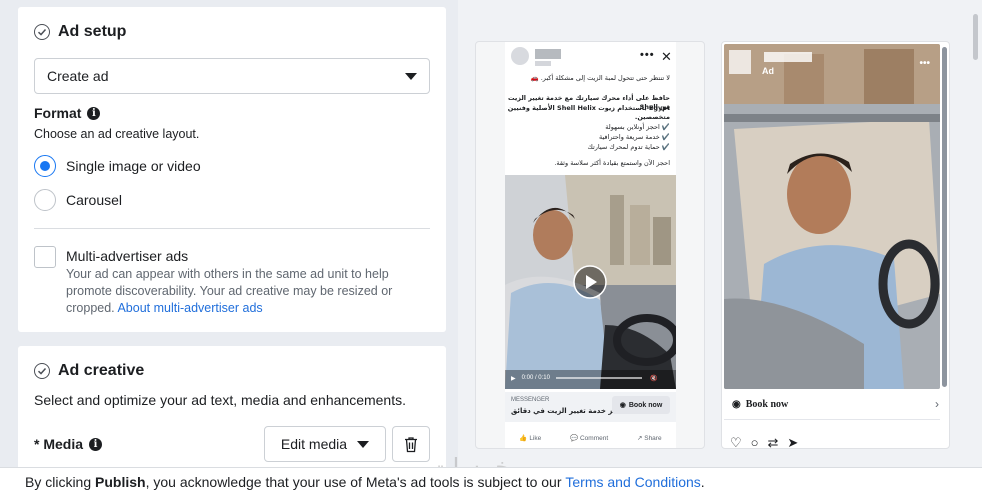  What do you see at coordinates (773, 441) in the screenshot?
I see `repost-icon: ⇄` at bounding box center [773, 441].